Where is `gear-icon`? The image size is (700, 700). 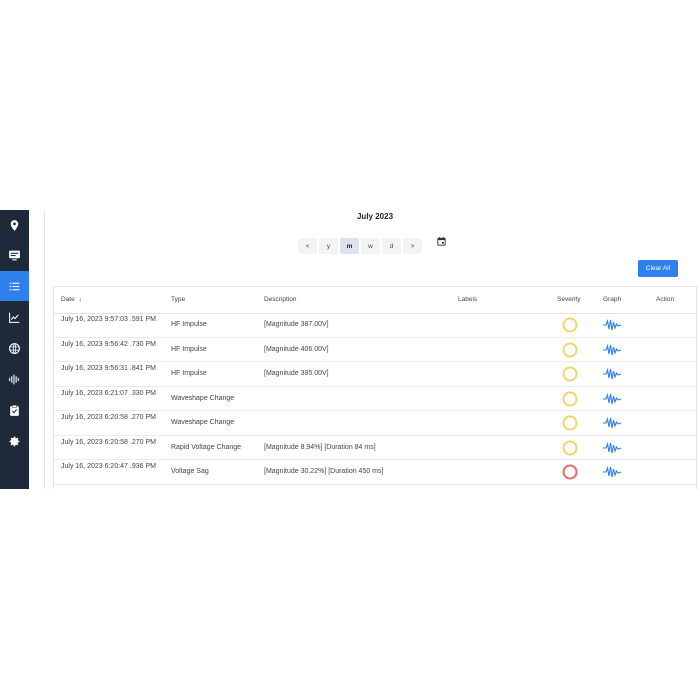
gear-icon is located at coordinates (14, 441).